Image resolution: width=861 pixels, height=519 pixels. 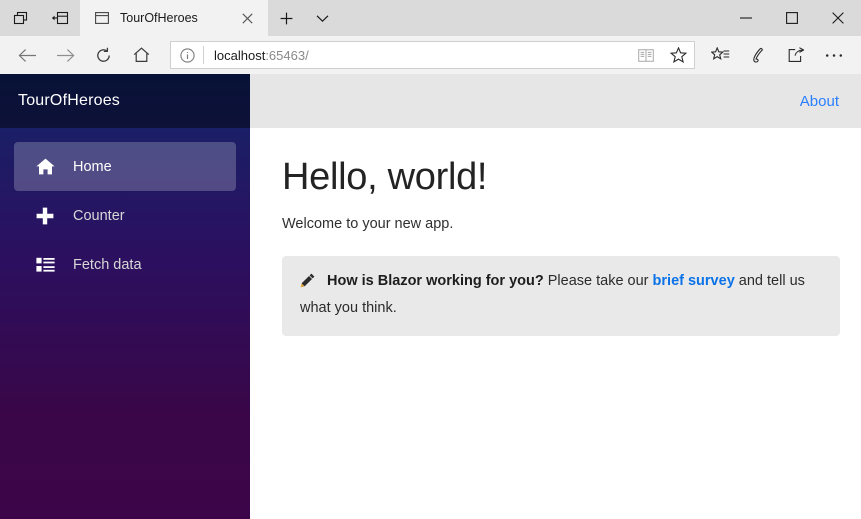 I want to click on tab-previews-icon, so click(x=20, y=18).